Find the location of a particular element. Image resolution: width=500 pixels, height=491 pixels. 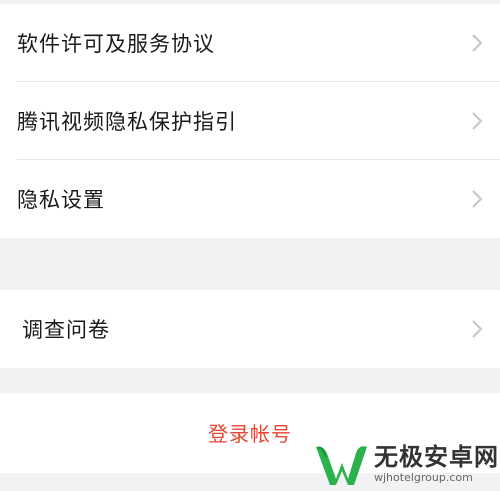

watermark: 无极安卓网 wjhotelgroup.com is located at coordinates (406, 464).